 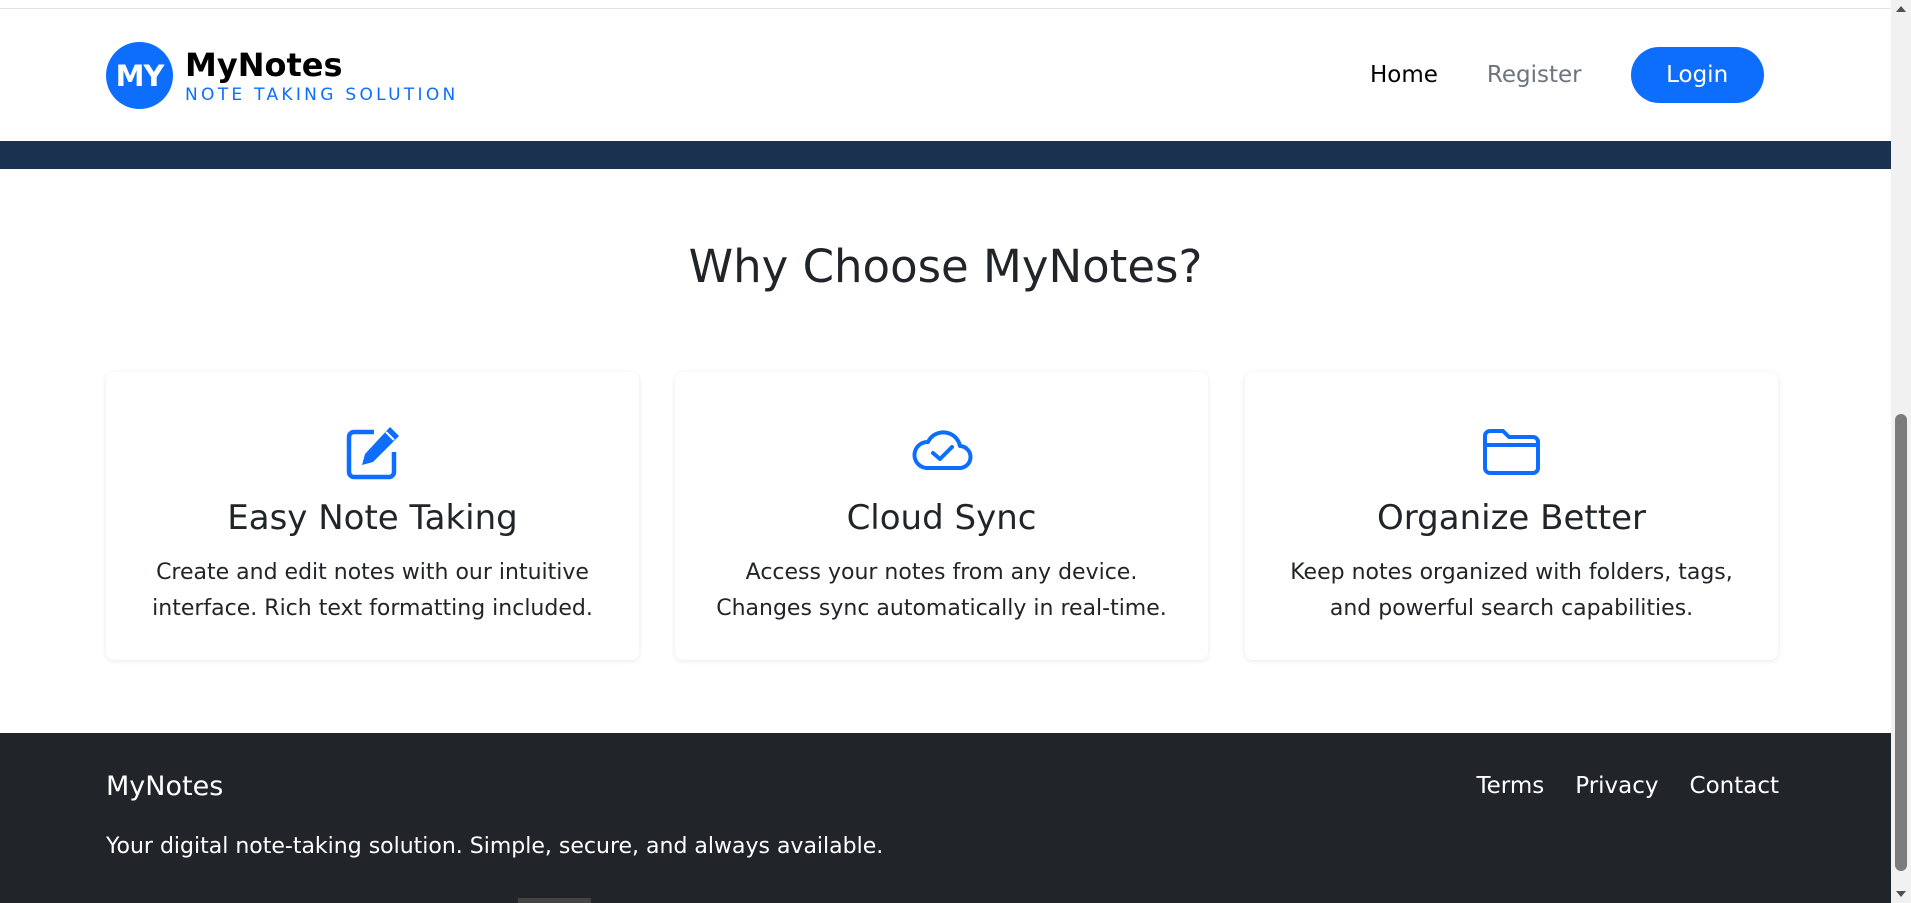 What do you see at coordinates (945, 266) in the screenshot?
I see `features-title: Why Choose MyNotes?` at bounding box center [945, 266].